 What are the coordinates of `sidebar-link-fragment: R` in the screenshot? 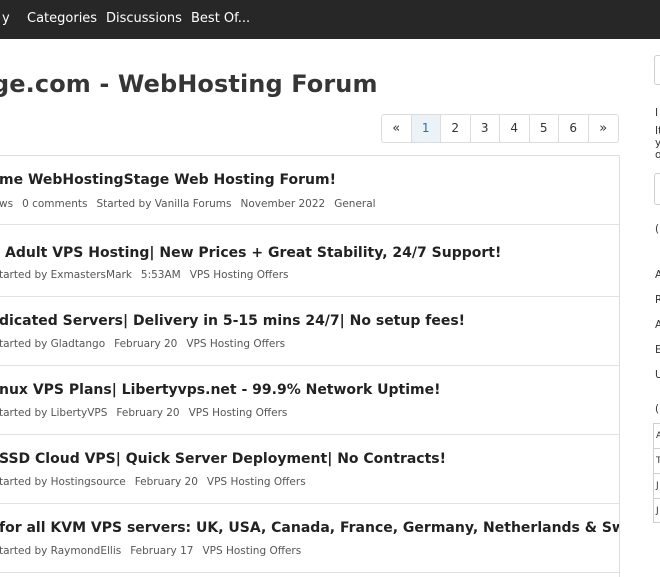 It's located at (657, 300).